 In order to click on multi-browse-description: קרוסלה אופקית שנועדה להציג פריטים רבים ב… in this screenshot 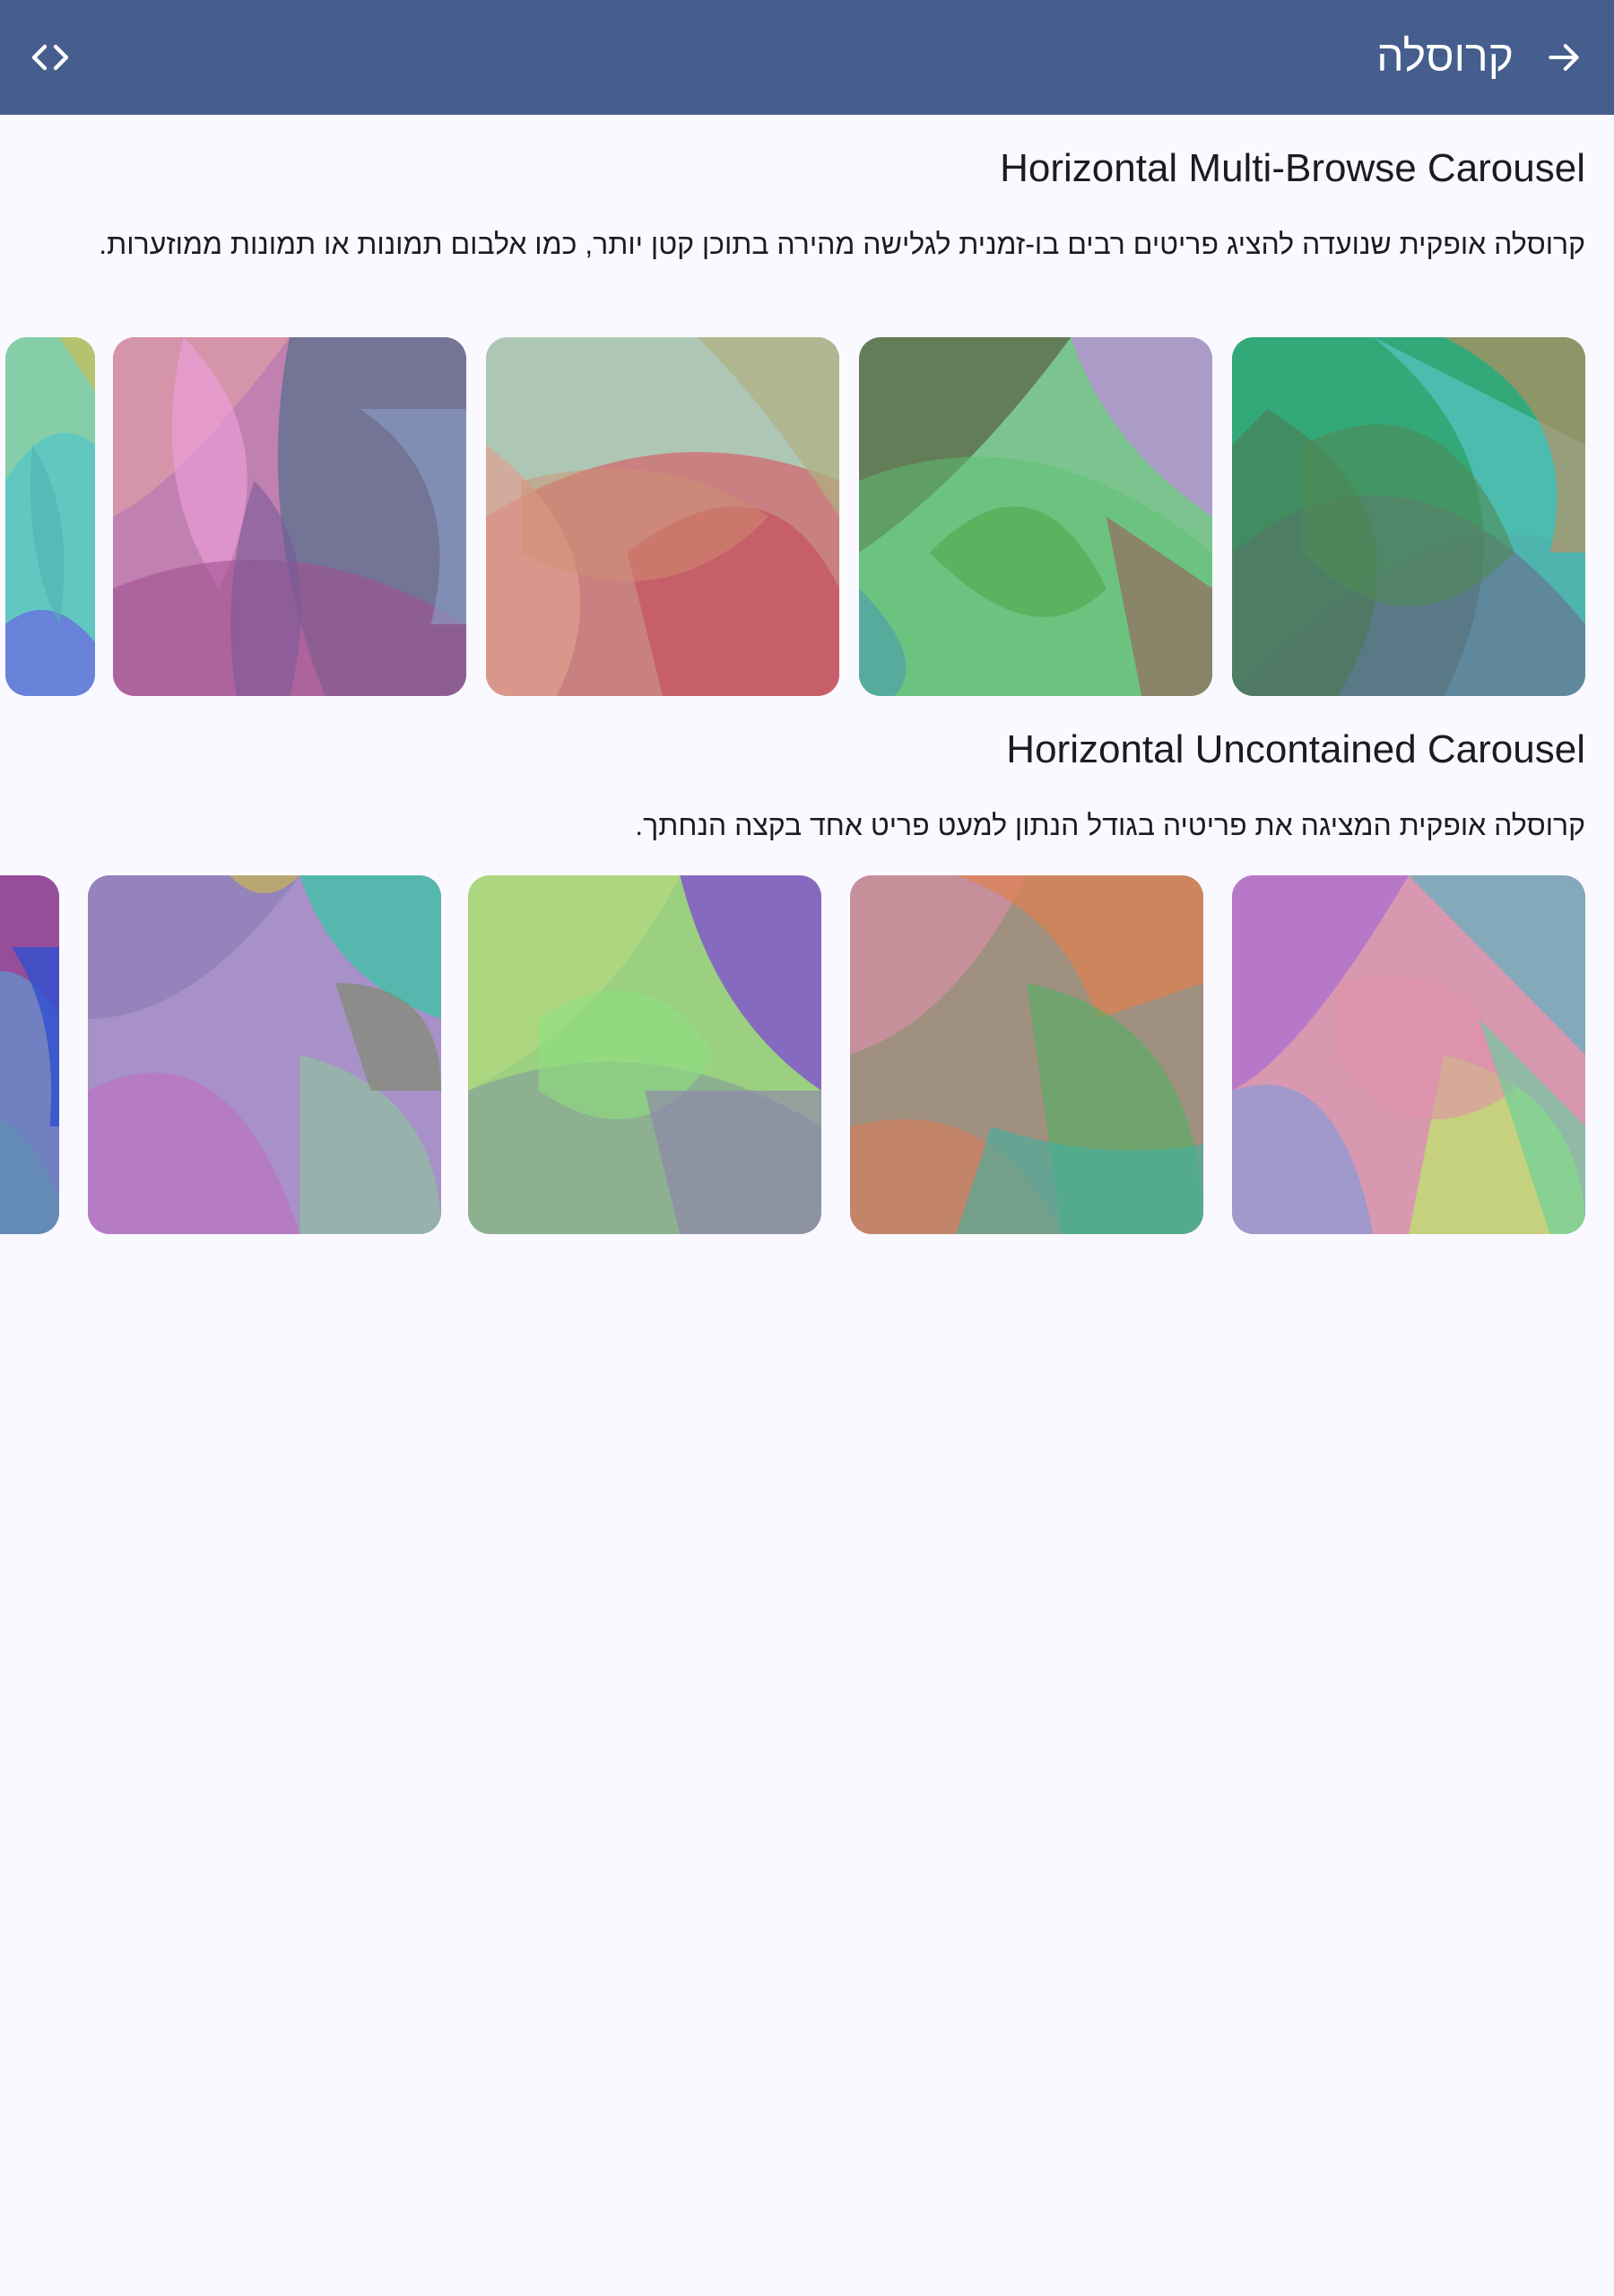, I will do `click(842, 244)`.